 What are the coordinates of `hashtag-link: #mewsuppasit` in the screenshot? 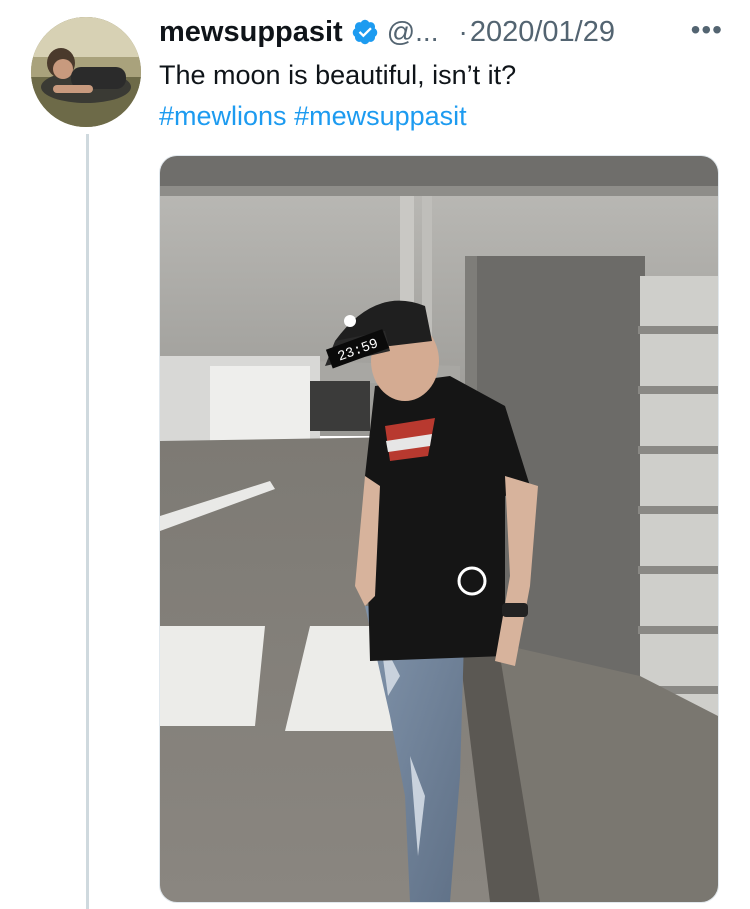 It's located at (380, 116).